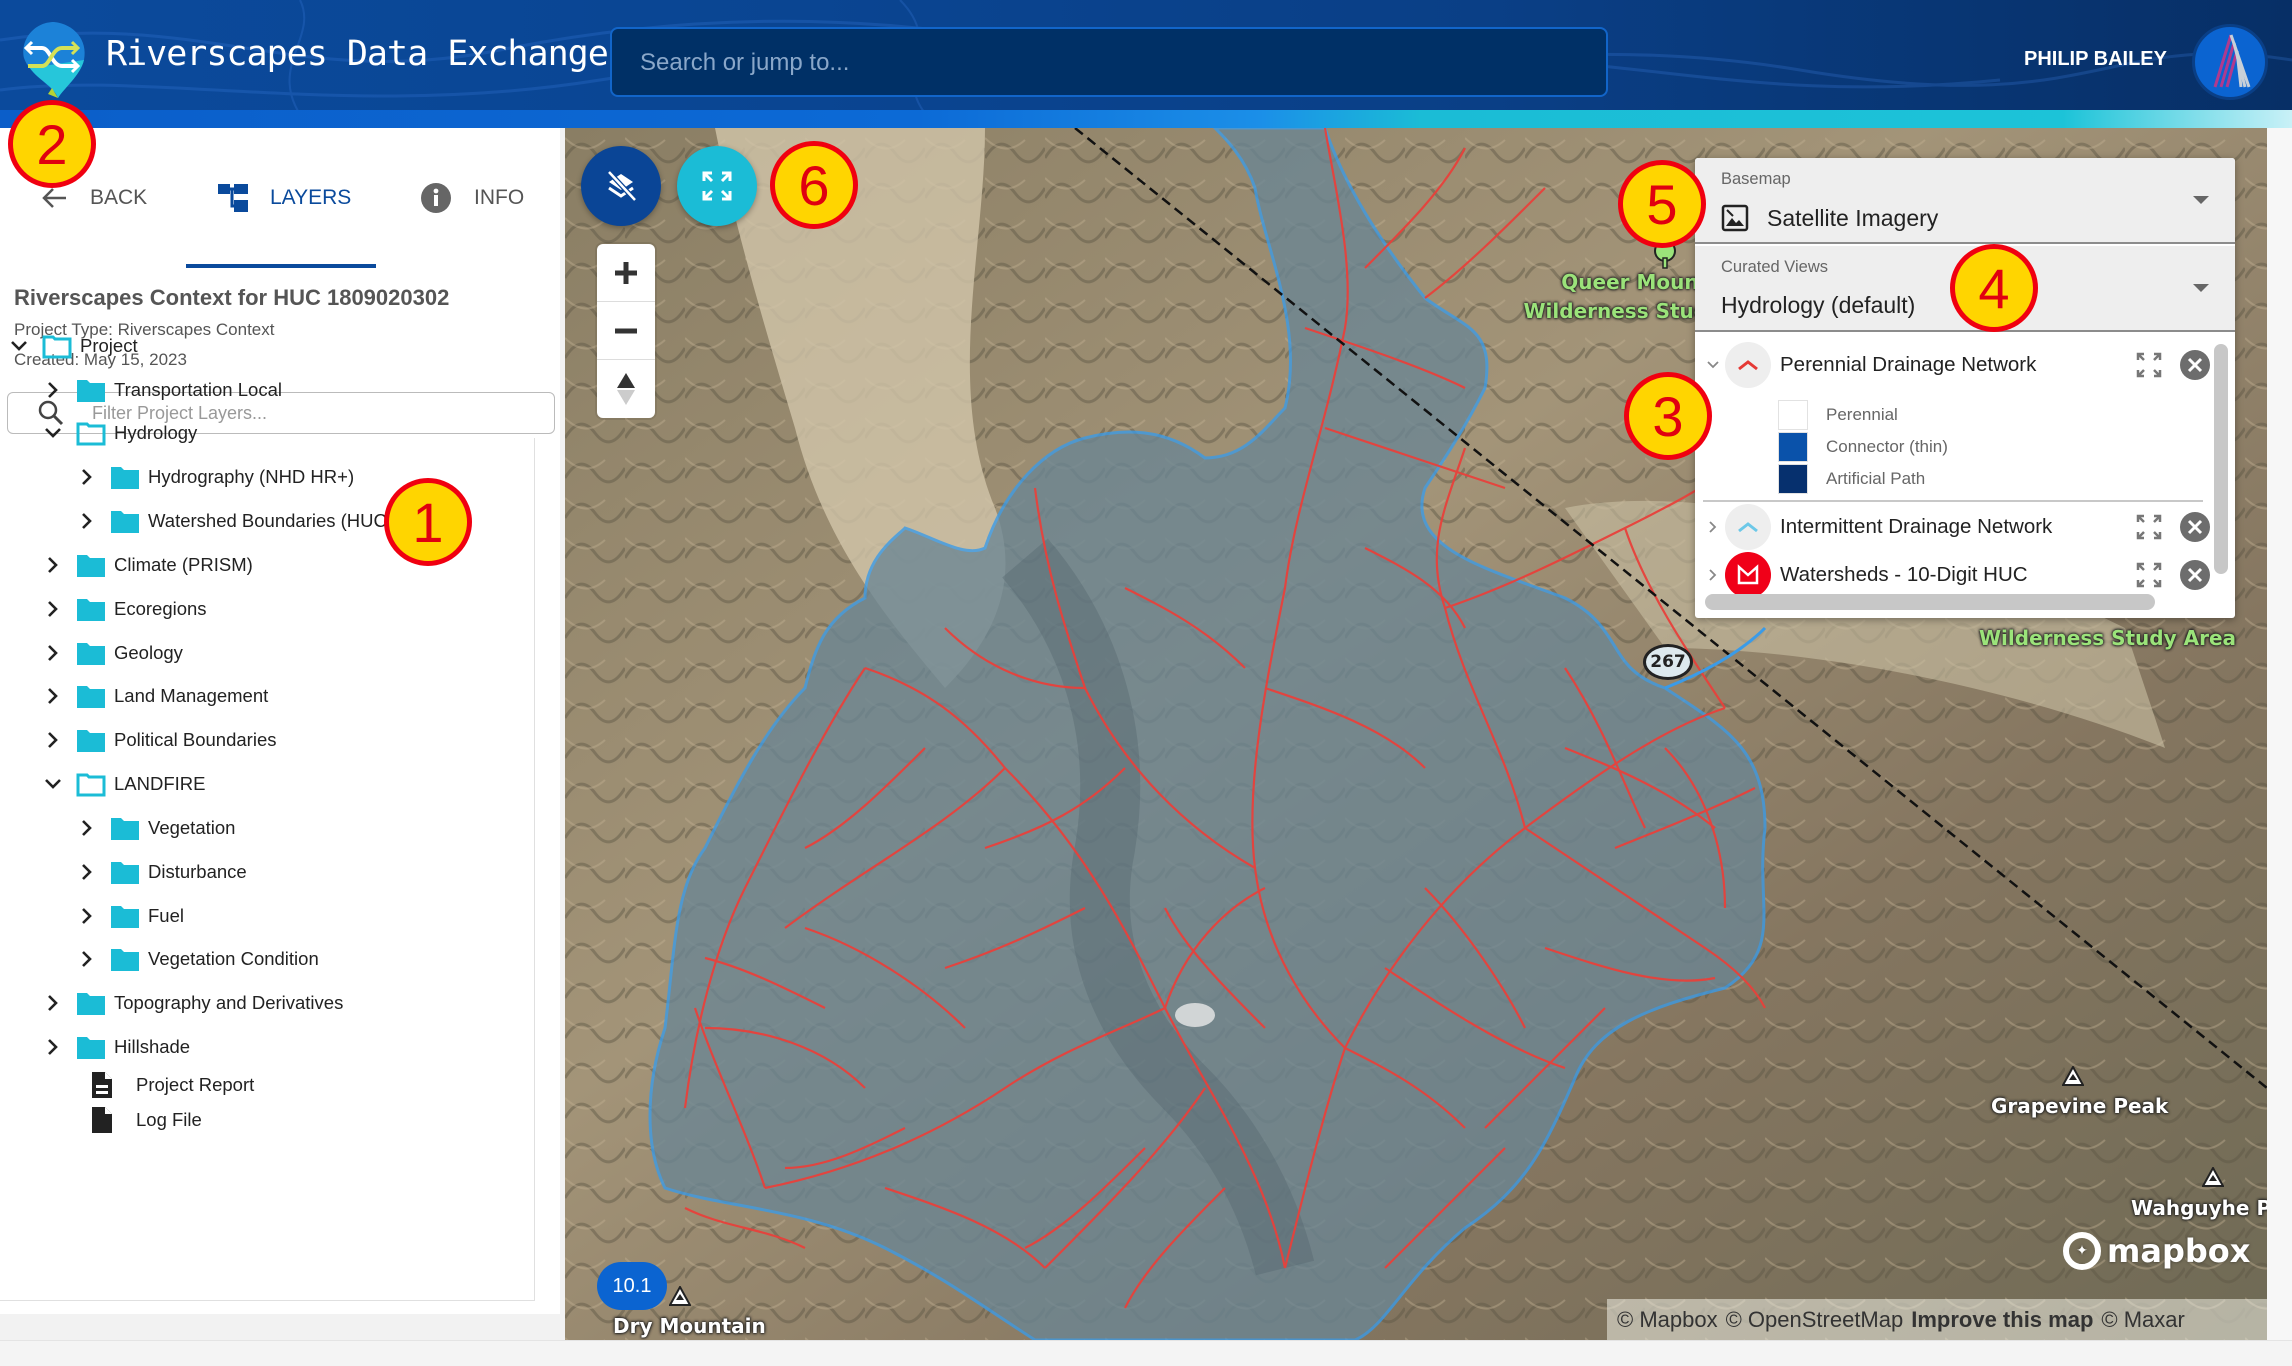  What do you see at coordinates (534, 869) in the screenshot?
I see `tree-scrollbar` at bounding box center [534, 869].